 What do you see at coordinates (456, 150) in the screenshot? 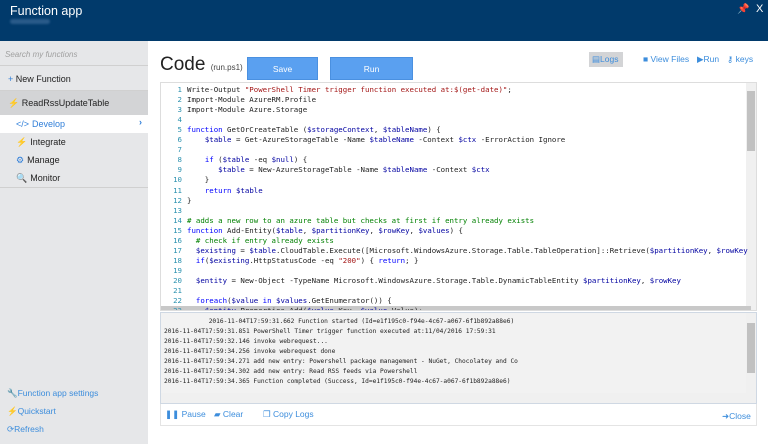
I see `code-line: 7` at bounding box center [456, 150].